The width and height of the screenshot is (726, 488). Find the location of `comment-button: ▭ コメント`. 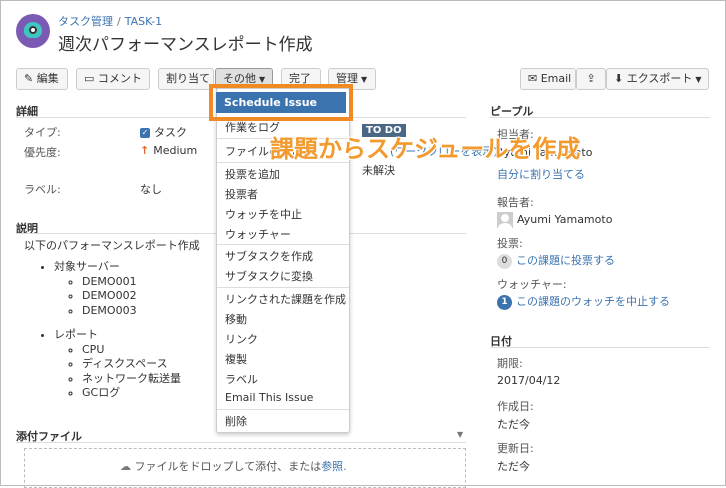

comment-button: ▭ コメント is located at coordinates (113, 79).